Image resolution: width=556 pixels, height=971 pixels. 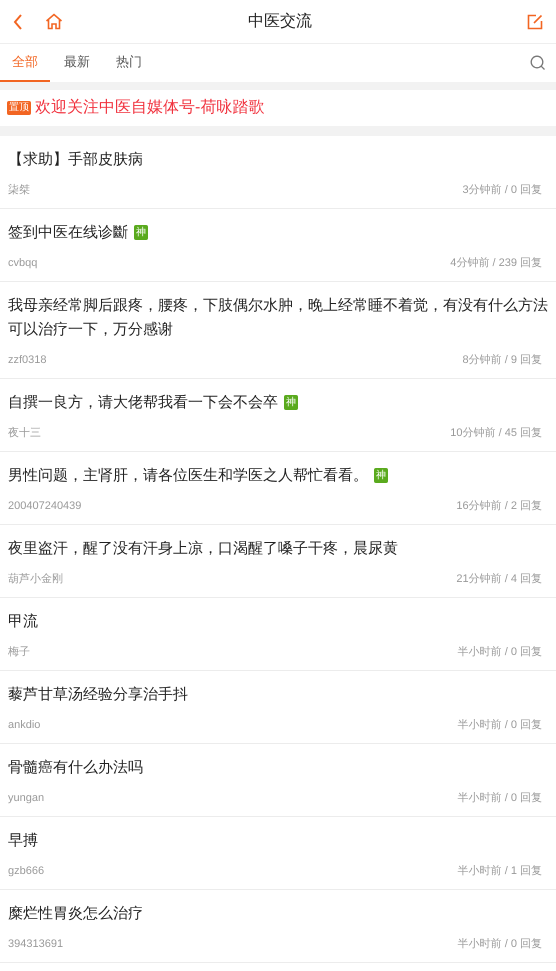 What do you see at coordinates (77, 63) in the screenshot?
I see `tab: 最新` at bounding box center [77, 63].